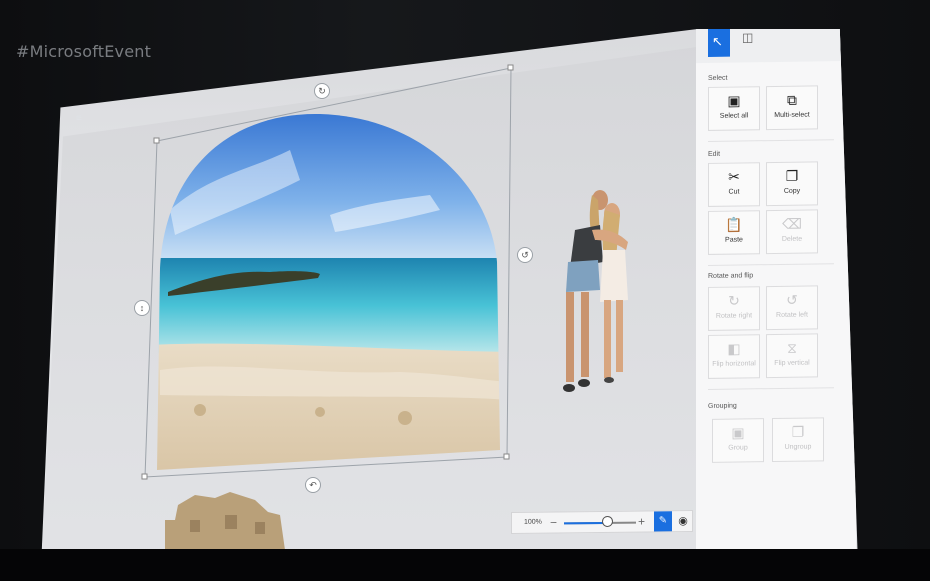 The image size is (930, 581). Describe the element at coordinates (553, 522) in the screenshot. I see `zoom-out-button: −` at that location.